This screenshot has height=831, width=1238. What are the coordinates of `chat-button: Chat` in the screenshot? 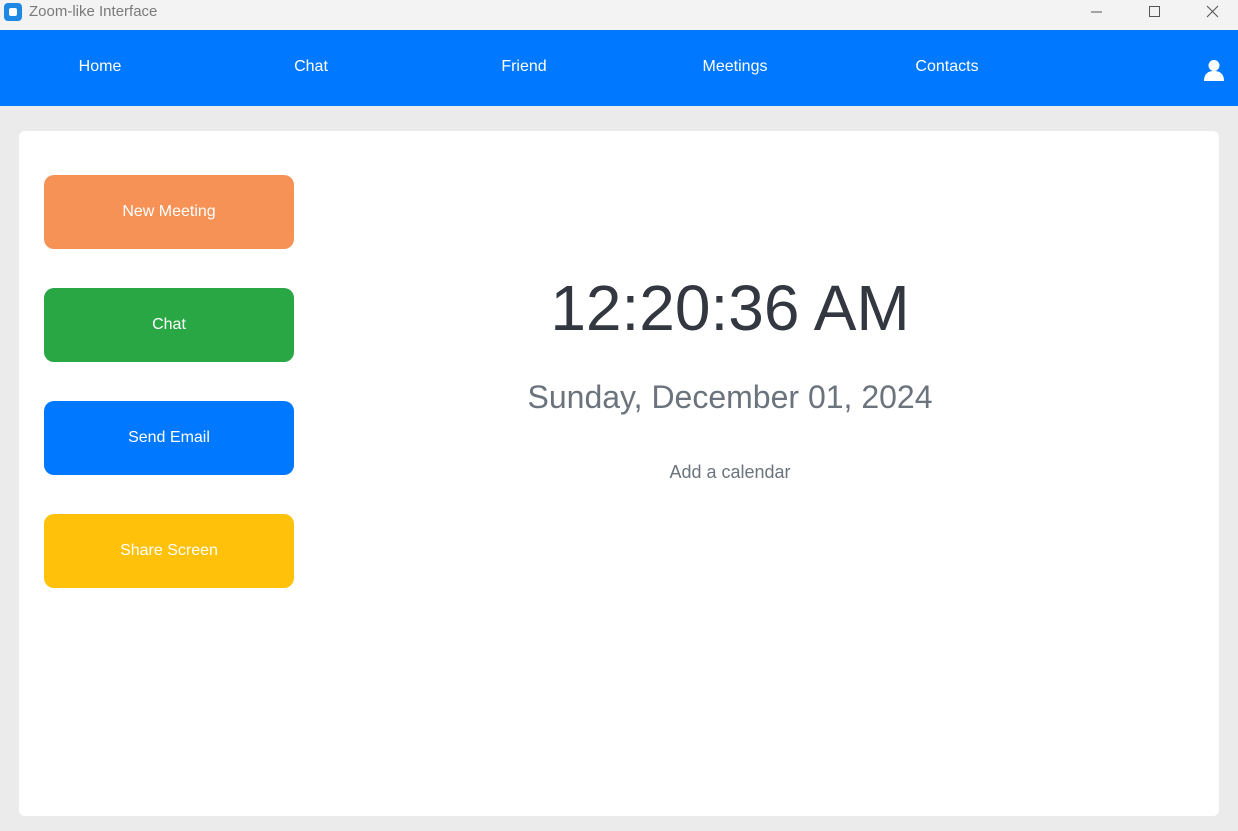 It's located at (169, 325).